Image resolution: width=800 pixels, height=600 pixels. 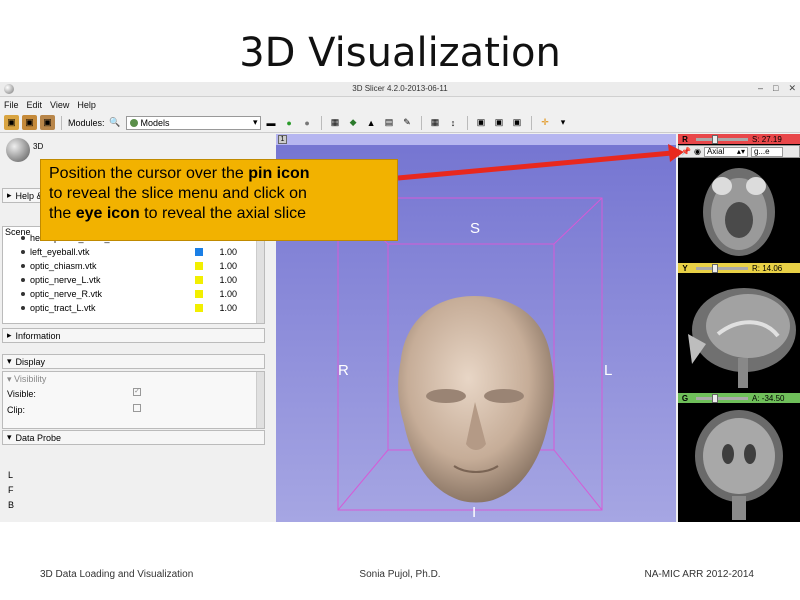 What do you see at coordinates (768, 398) in the screenshot?
I see `green-slice-offset: A: -34.50` at bounding box center [768, 398].